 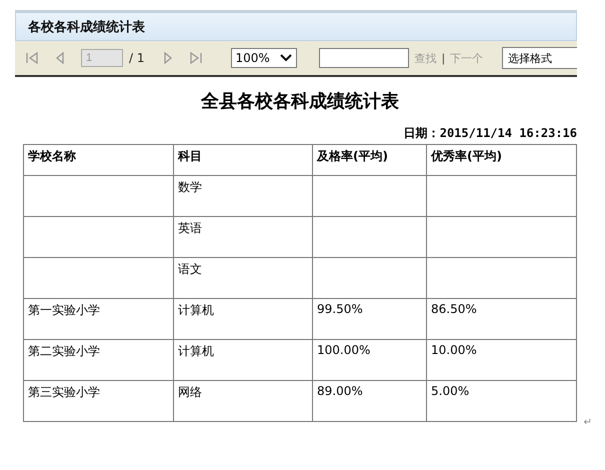 What do you see at coordinates (363, 58) in the screenshot?
I see `search-field` at bounding box center [363, 58].